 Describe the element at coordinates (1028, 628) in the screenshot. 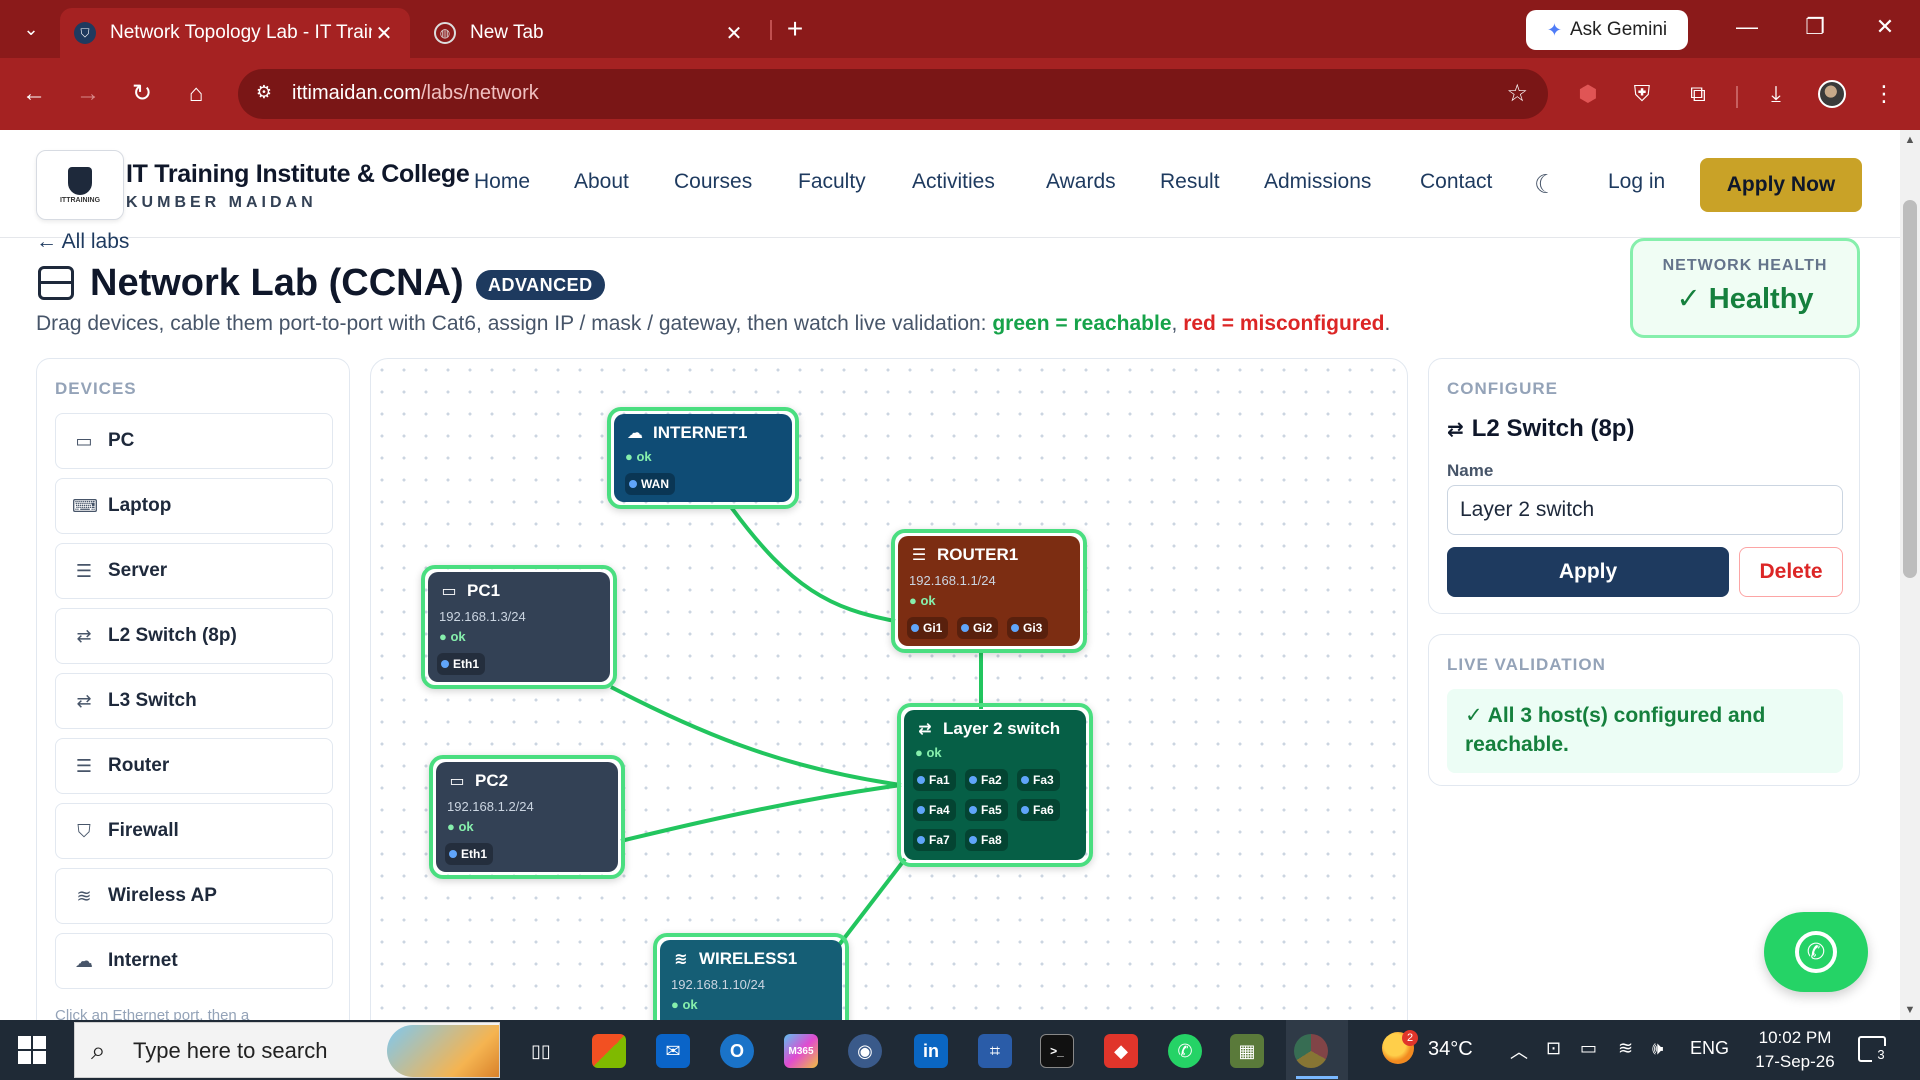

I see `port-gi3: Gi3` at that location.